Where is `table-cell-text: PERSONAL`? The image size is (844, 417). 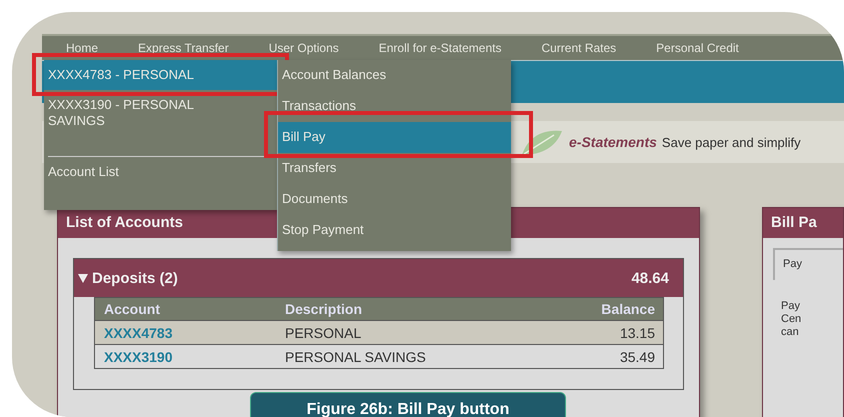 table-cell-text: PERSONAL is located at coordinates (323, 332).